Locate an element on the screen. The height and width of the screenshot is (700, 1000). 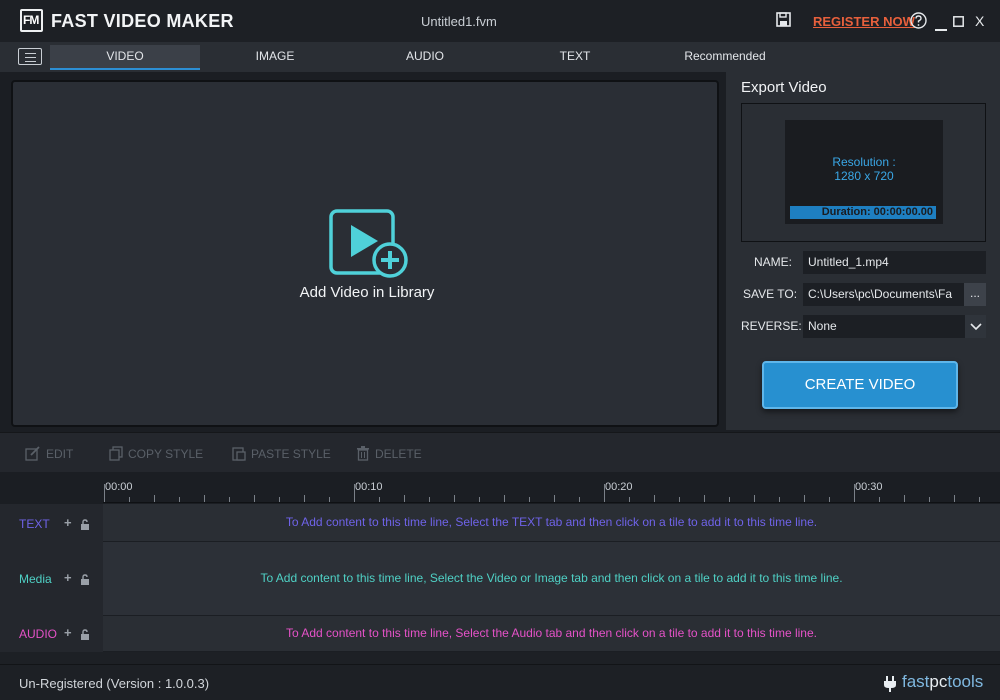
paste-style-button: PASTE STYLE is located at coordinates (281, 453).